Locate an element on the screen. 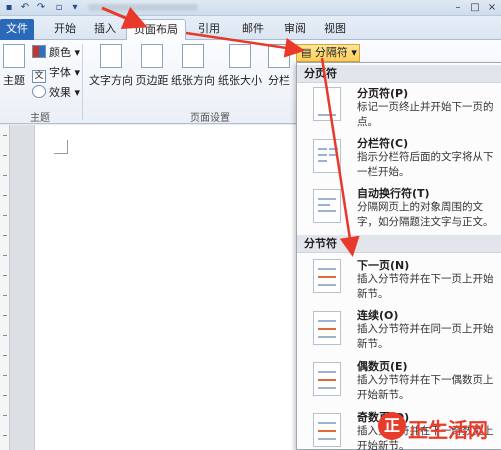  theme-colors-button: 颜色 ▾ is located at coordinates (56, 53).